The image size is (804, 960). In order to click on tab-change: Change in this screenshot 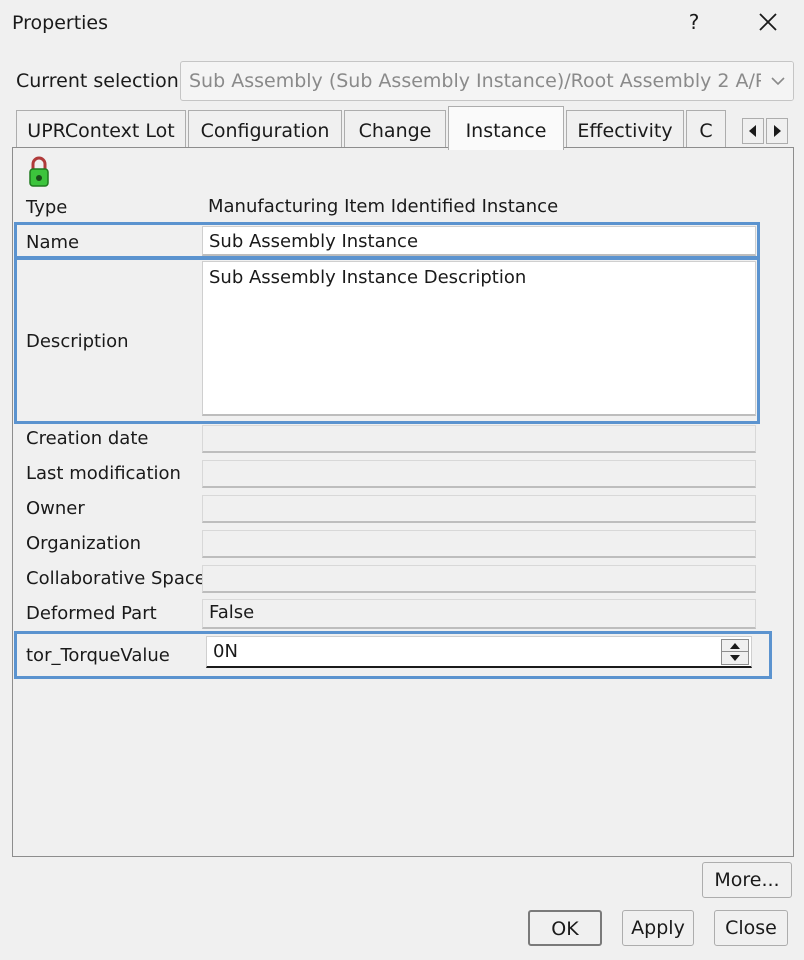, I will do `click(395, 129)`.